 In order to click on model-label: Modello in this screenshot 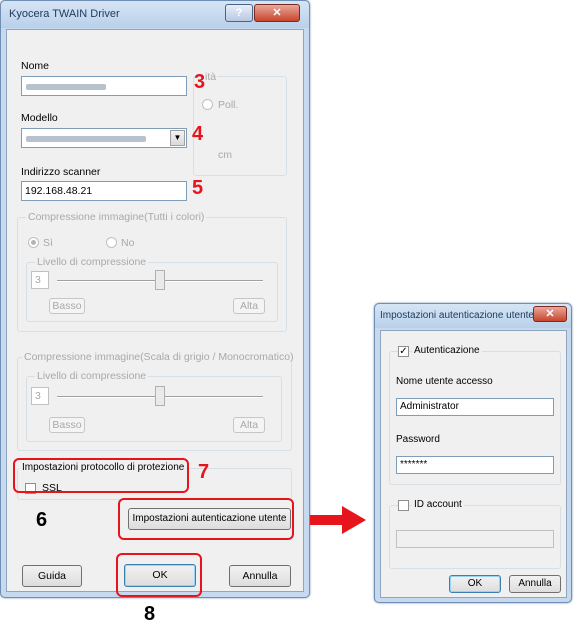, I will do `click(39, 118)`.